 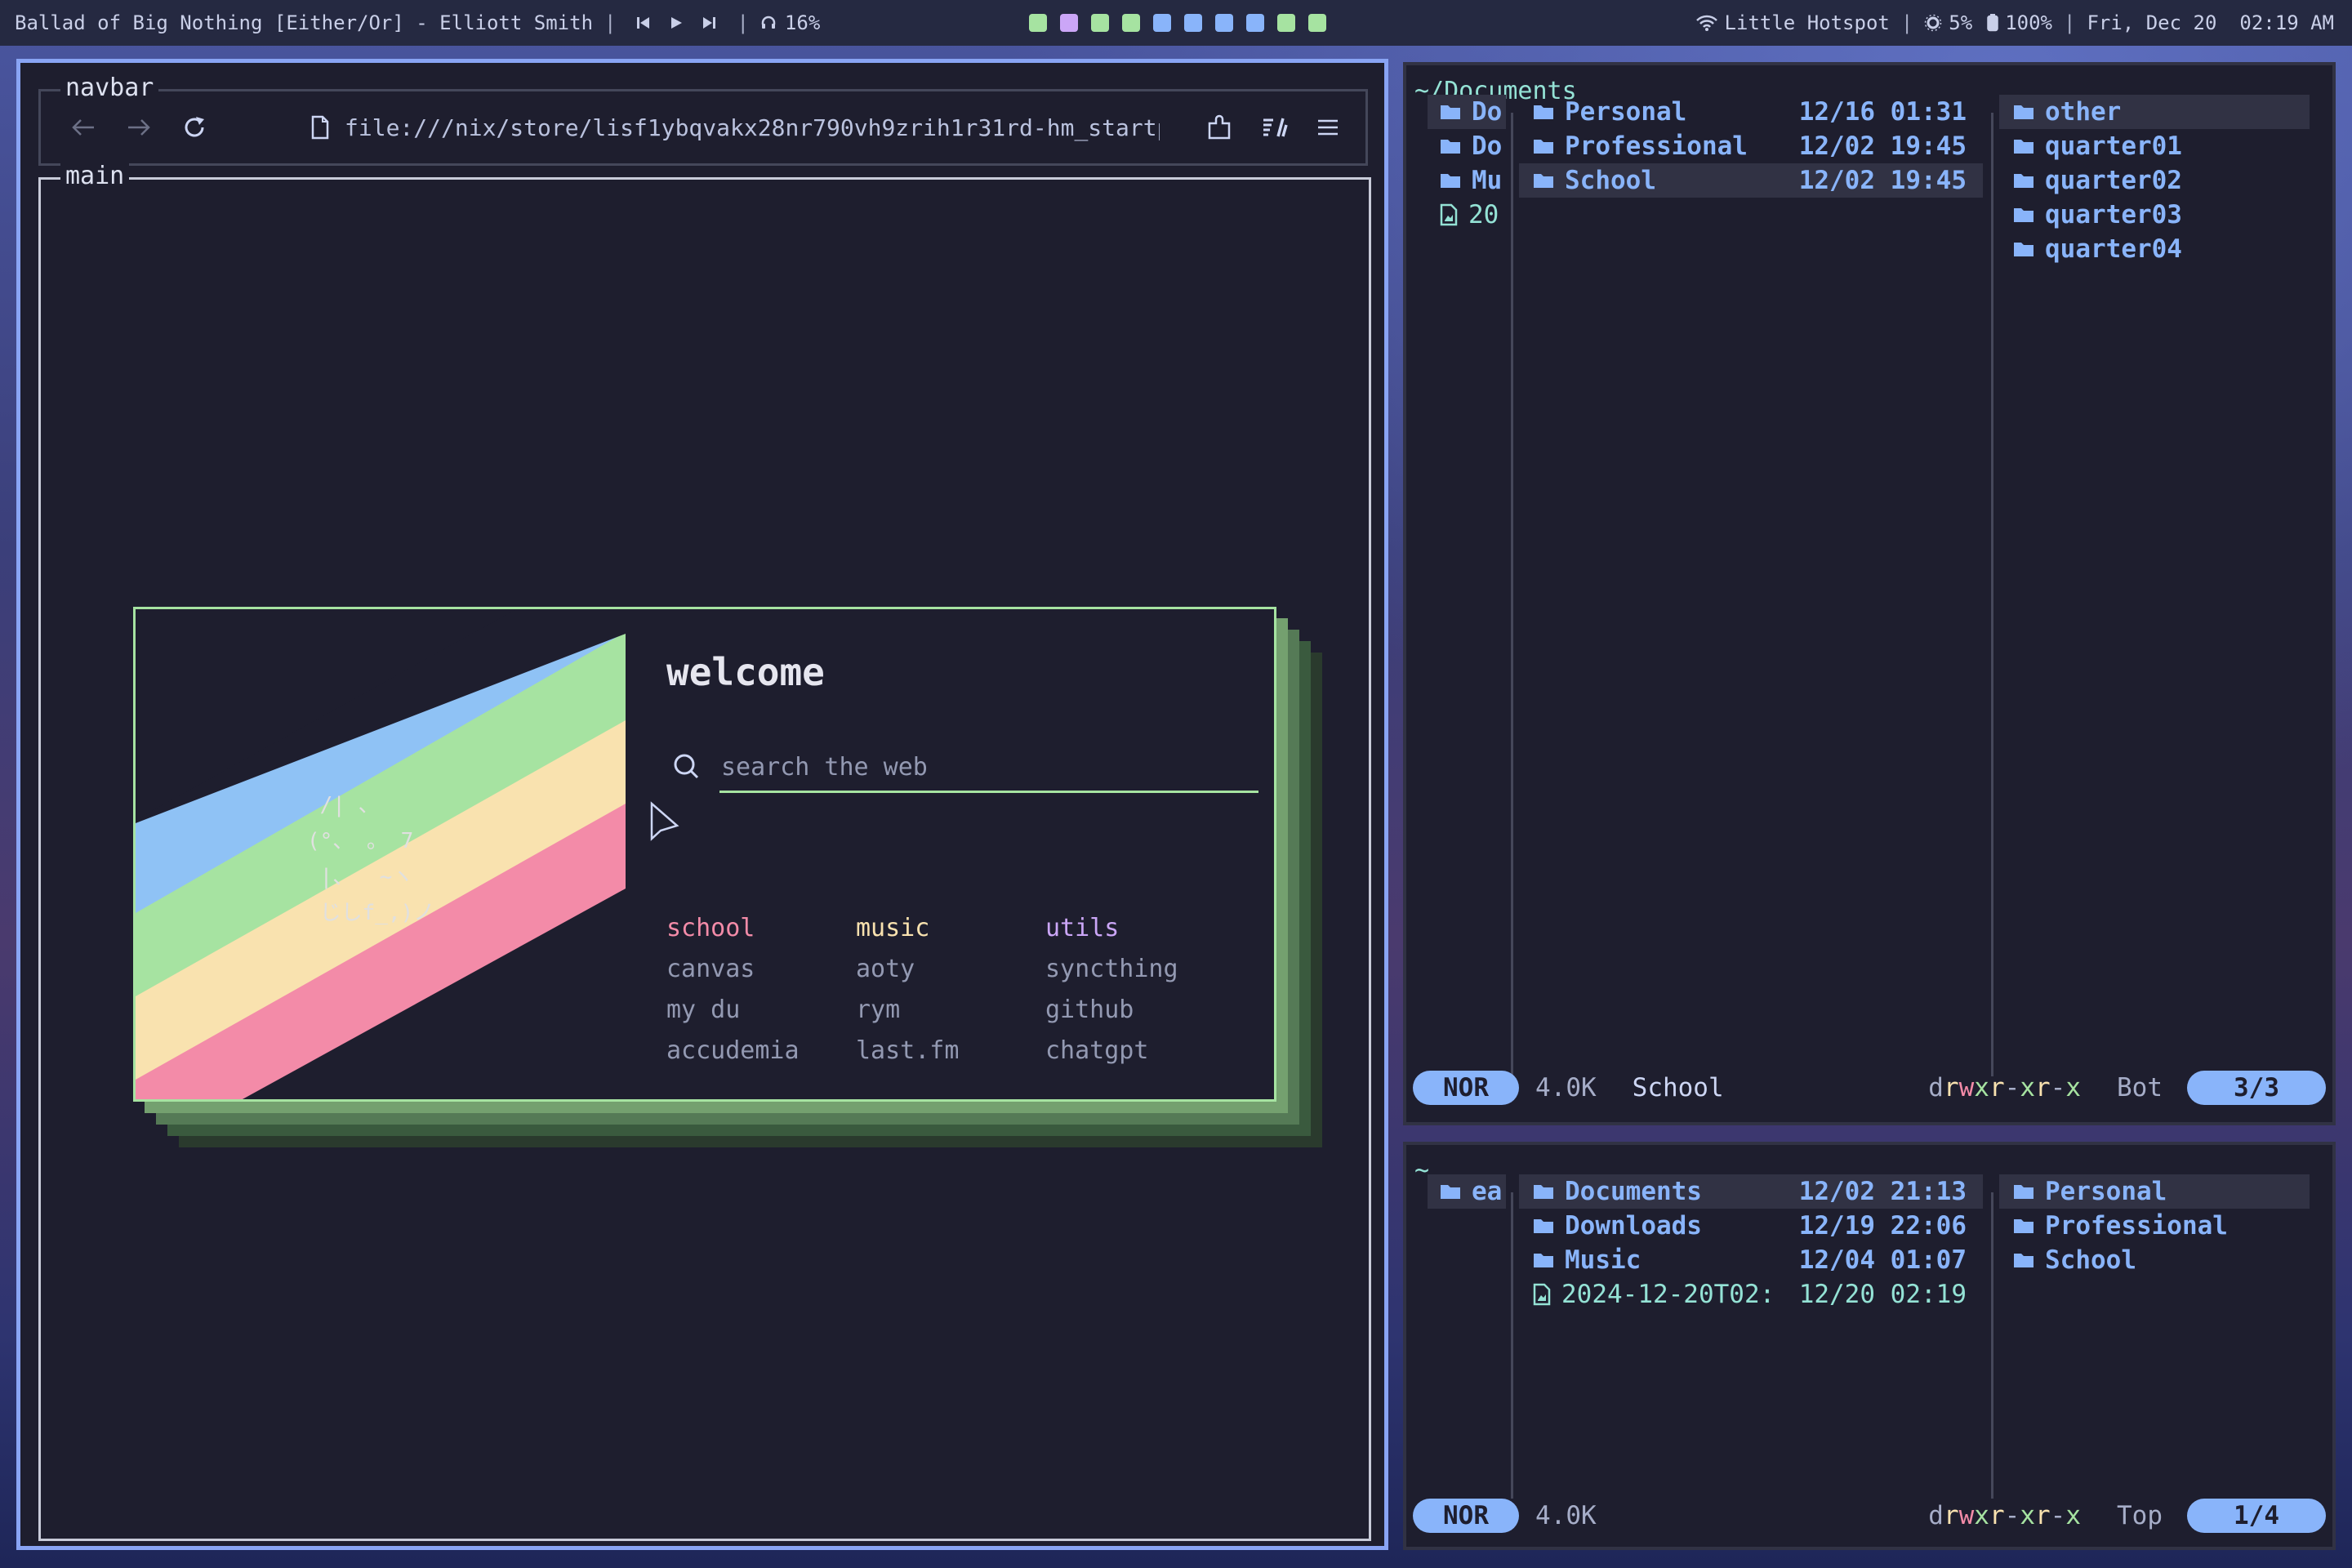 What do you see at coordinates (982, 767) in the screenshot?
I see `search-input` at bounding box center [982, 767].